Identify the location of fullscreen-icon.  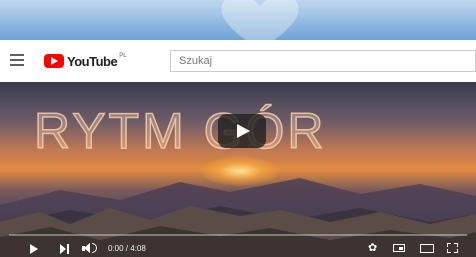
(452, 248).